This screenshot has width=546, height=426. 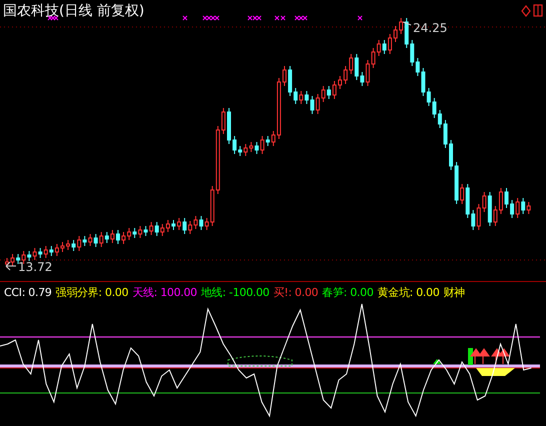 I want to click on leader-line, so click(x=407, y=24).